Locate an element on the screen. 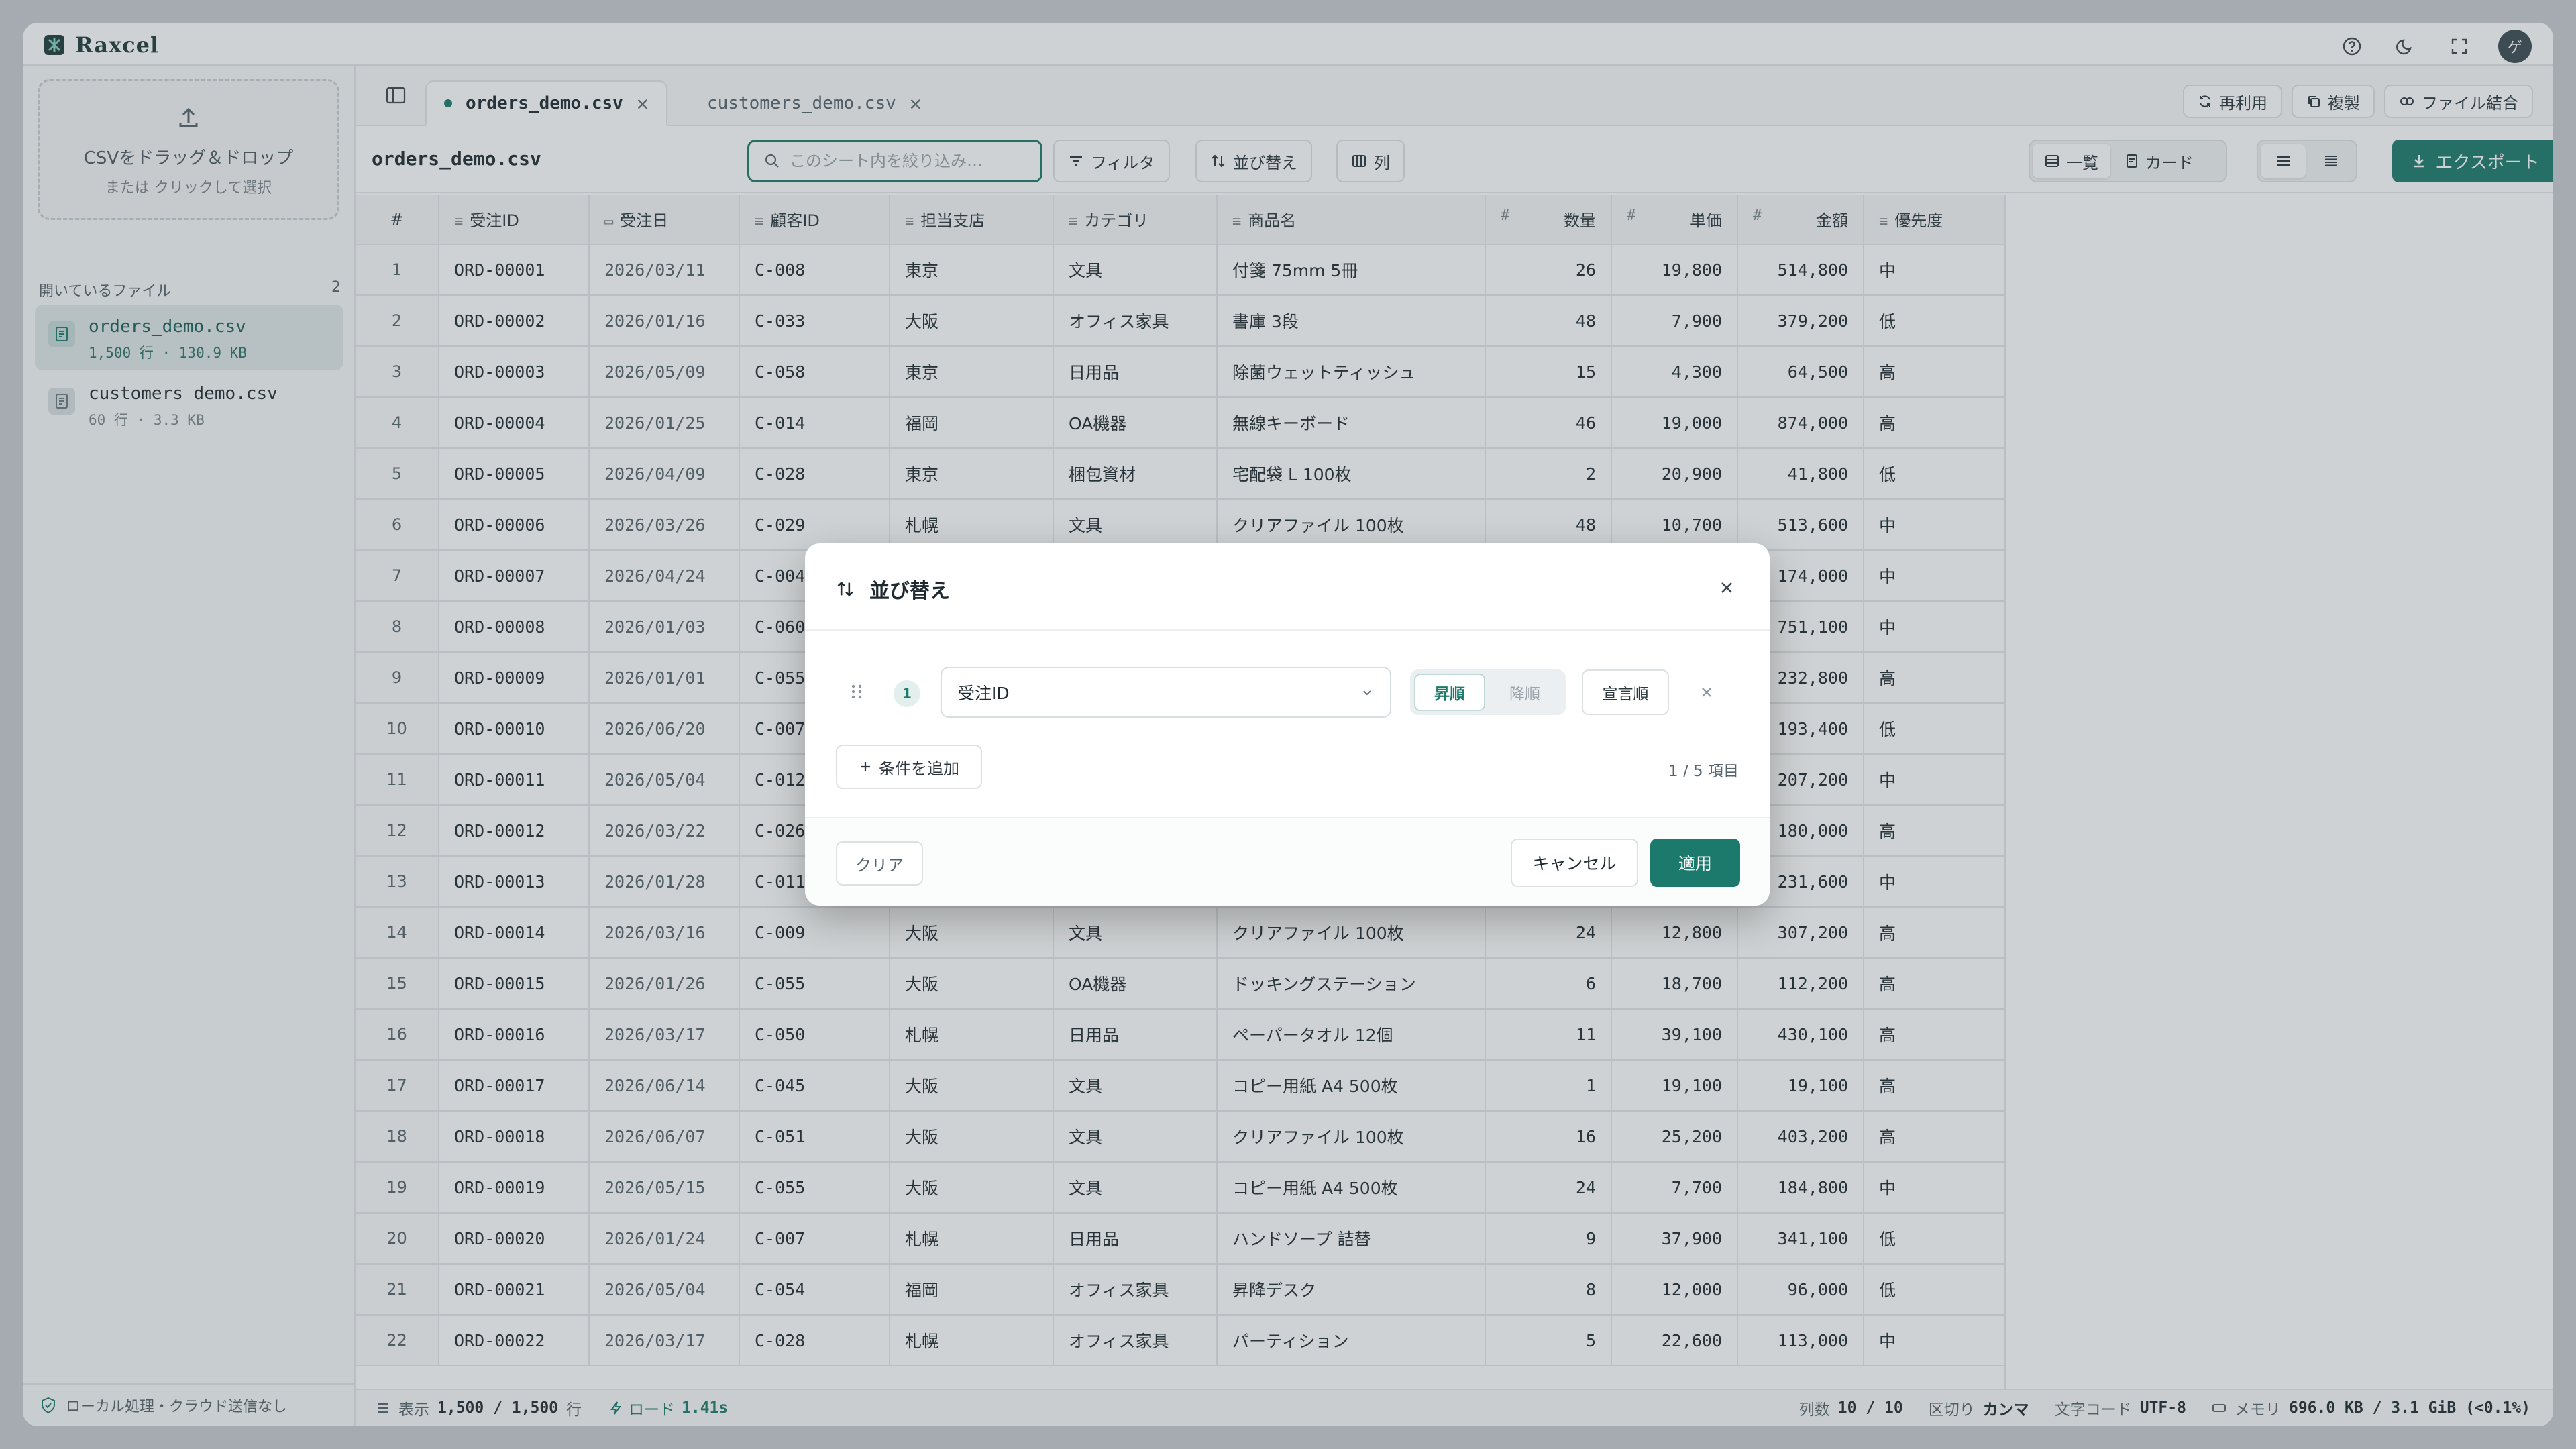  declared-order-button: 宣言順 is located at coordinates (1625, 692).